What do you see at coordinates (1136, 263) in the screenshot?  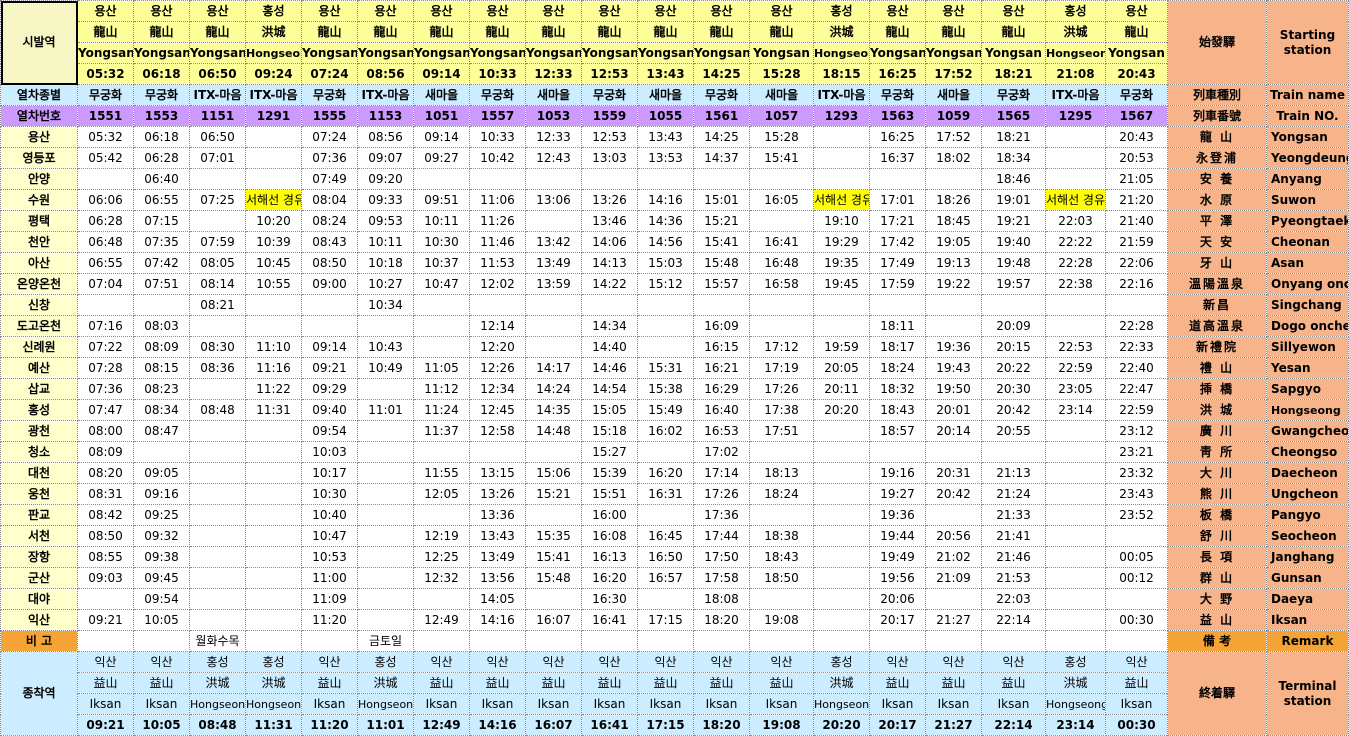 I see `time-cell: 22:06` at bounding box center [1136, 263].